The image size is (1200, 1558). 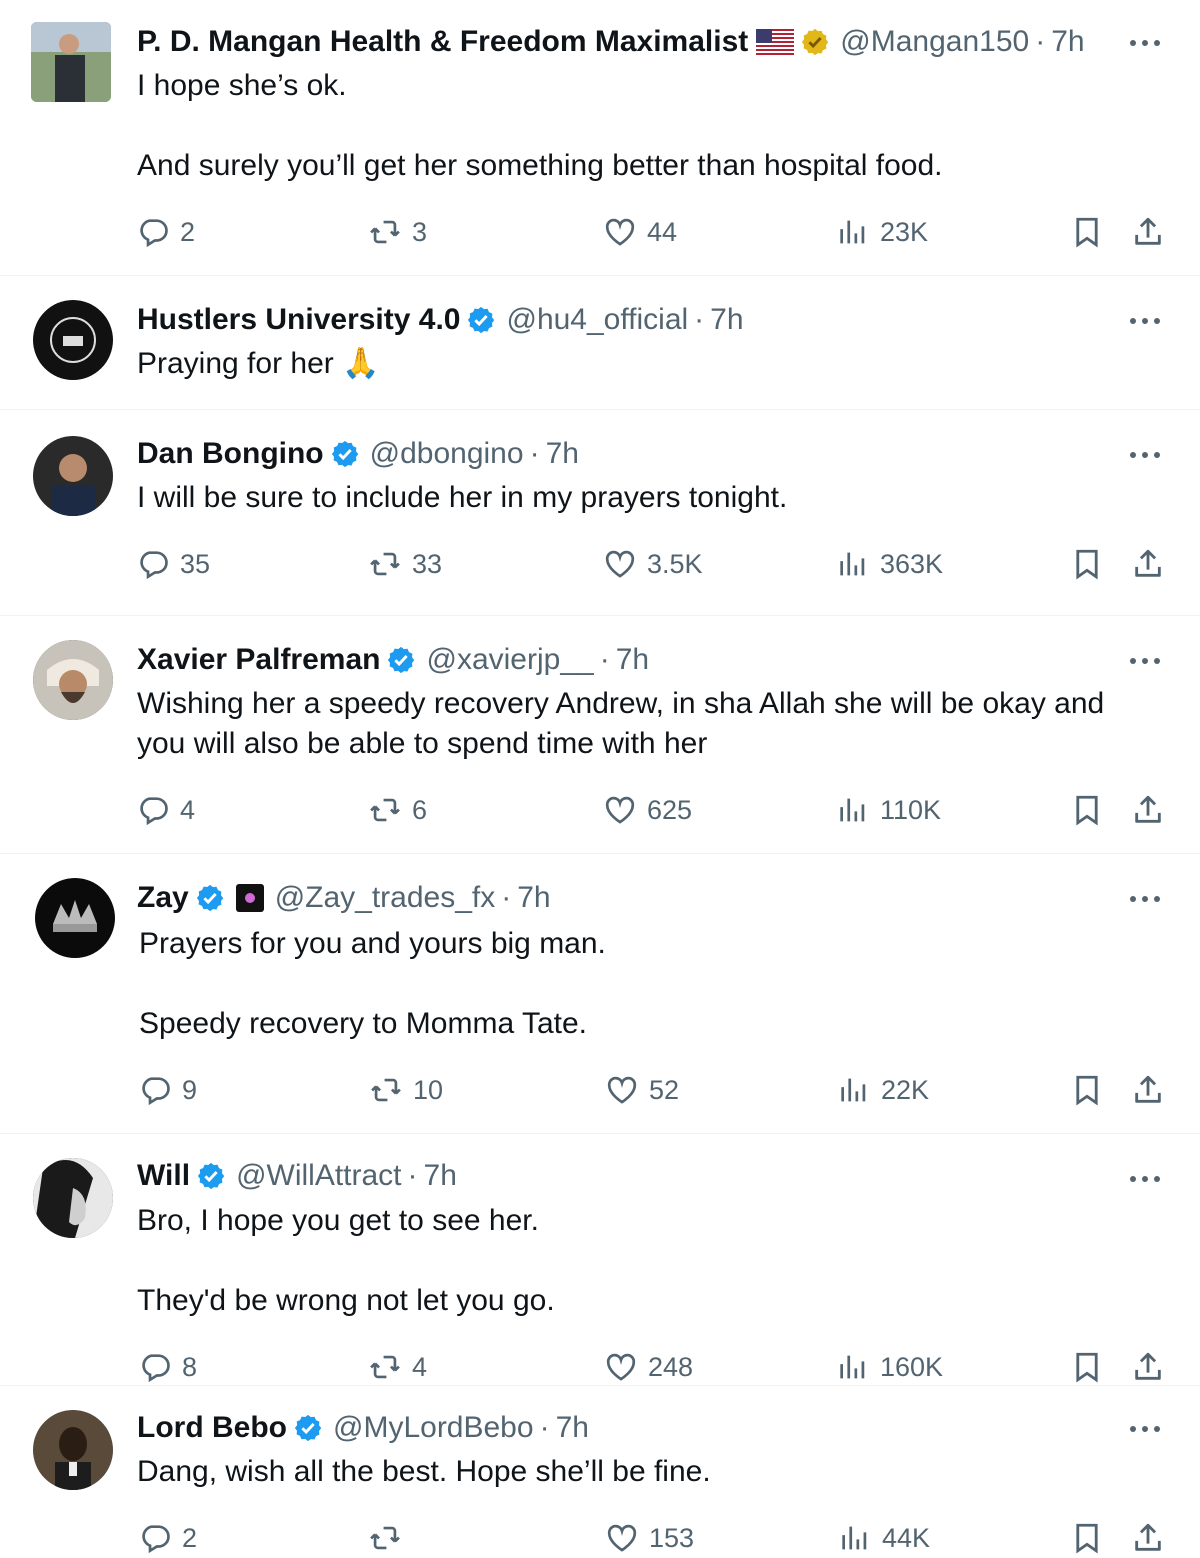 I want to click on retweet-button: 4, so click(x=397, y=1367).